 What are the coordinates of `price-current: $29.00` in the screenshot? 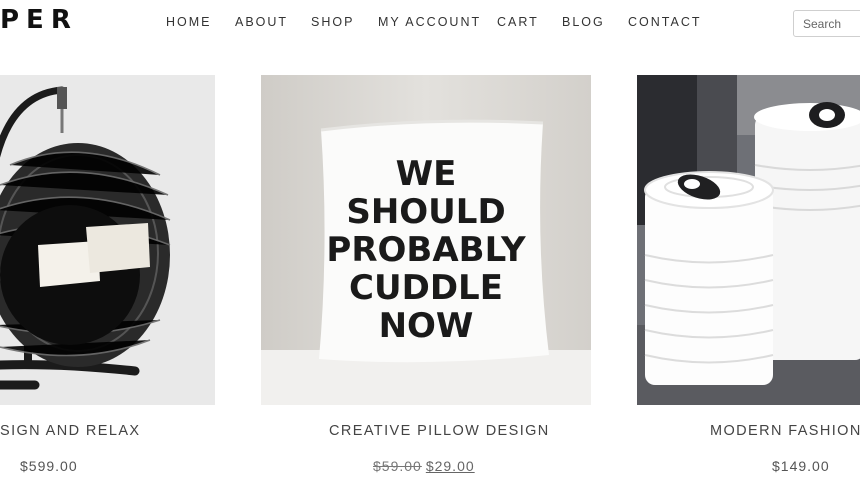 It's located at (450, 466).